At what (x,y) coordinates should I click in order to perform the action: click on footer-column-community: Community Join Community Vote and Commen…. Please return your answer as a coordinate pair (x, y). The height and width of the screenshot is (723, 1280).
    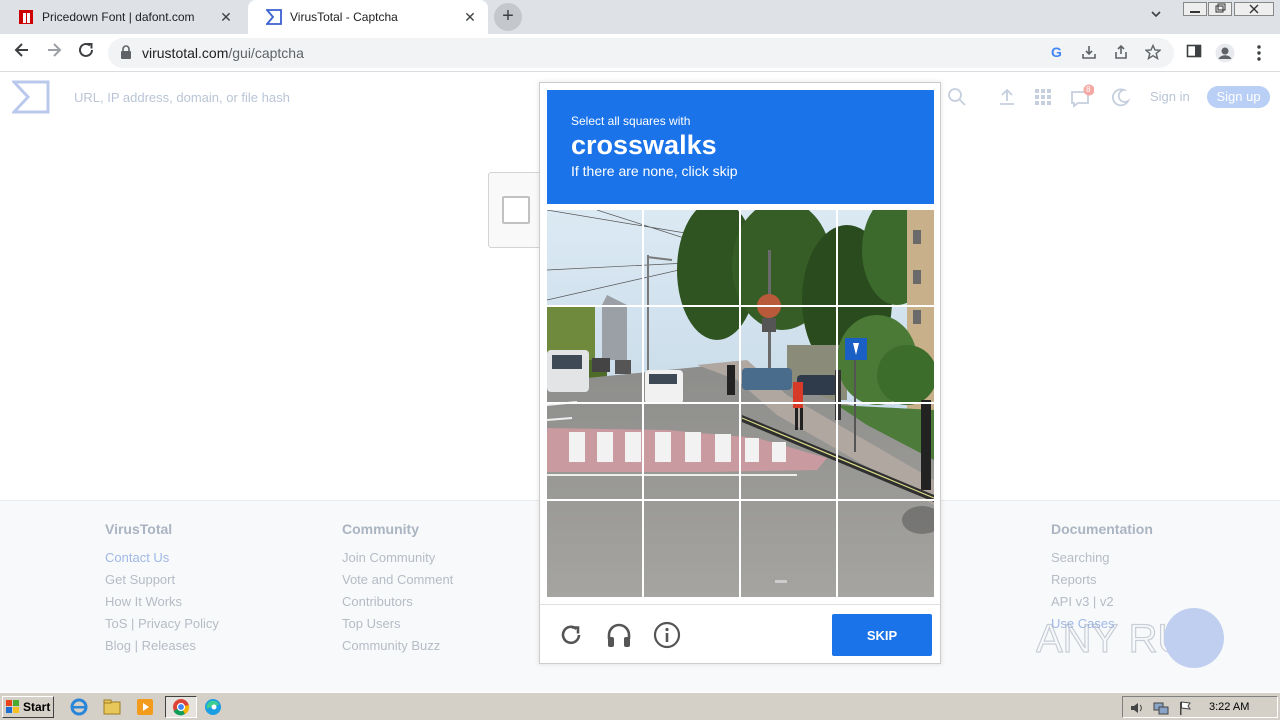
    Looking at the image, I should click on (397, 590).